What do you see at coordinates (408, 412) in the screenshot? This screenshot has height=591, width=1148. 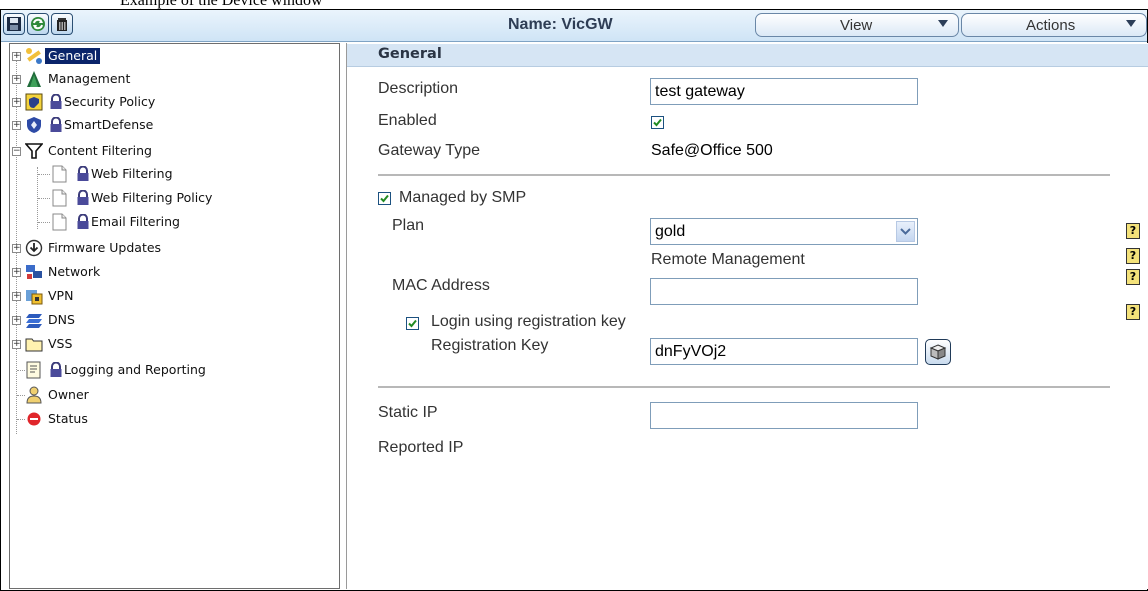 I see `static-ip-label: Static IP` at bounding box center [408, 412].